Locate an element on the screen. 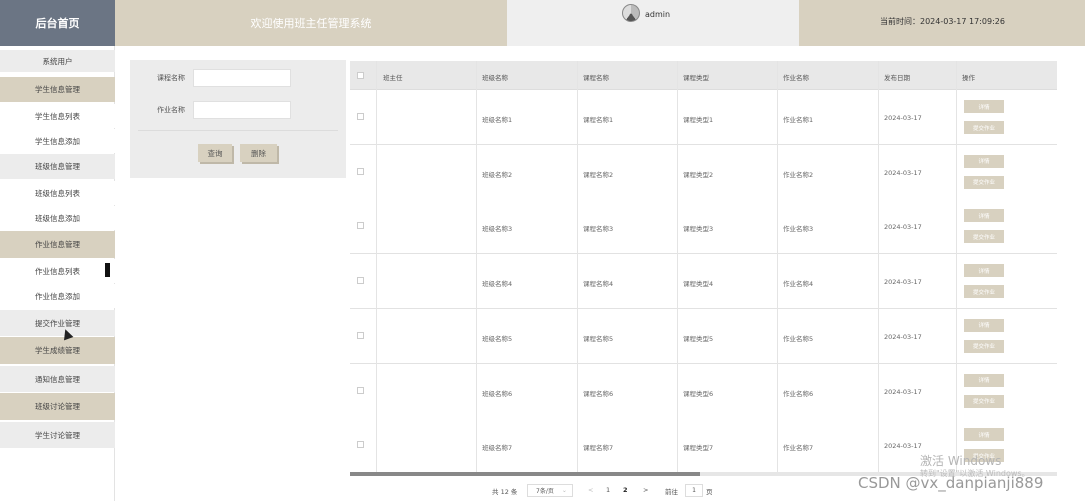  table-row: 班级名称5 课程名称5 课程类型5 作业名称5 2024-03-17 详情 提交作业 is located at coordinates (703, 336).